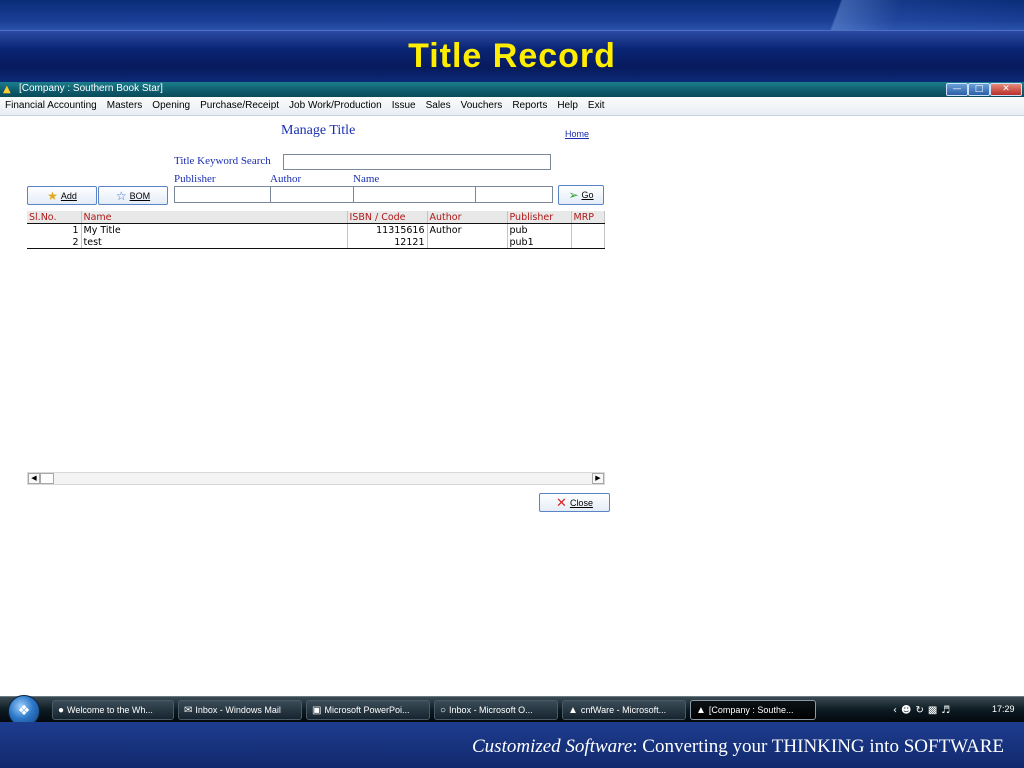  What do you see at coordinates (317, 710) in the screenshot?
I see `powerpoint-icon: ▣` at bounding box center [317, 710].